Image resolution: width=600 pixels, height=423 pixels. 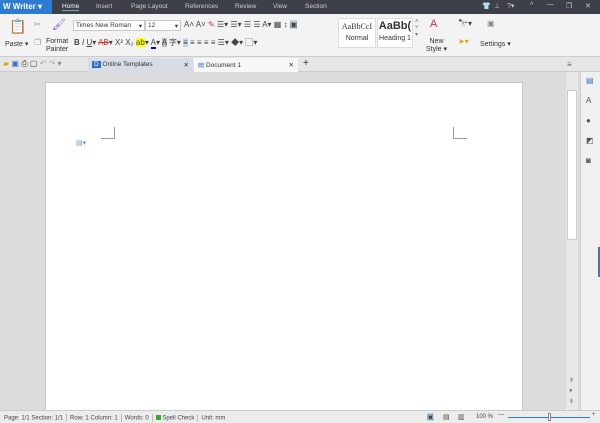 I want to click on style-normal-preview: AaBbCcI, so click(x=357, y=26).